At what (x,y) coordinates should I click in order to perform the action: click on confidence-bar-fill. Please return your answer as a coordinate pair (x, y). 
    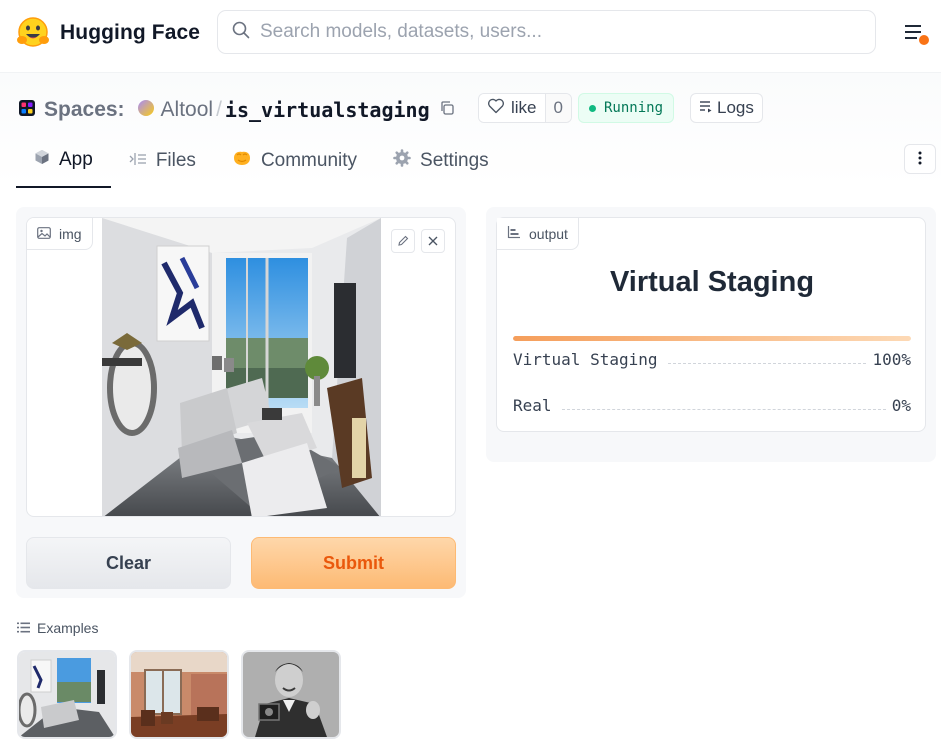
    Looking at the image, I should click on (712, 338).